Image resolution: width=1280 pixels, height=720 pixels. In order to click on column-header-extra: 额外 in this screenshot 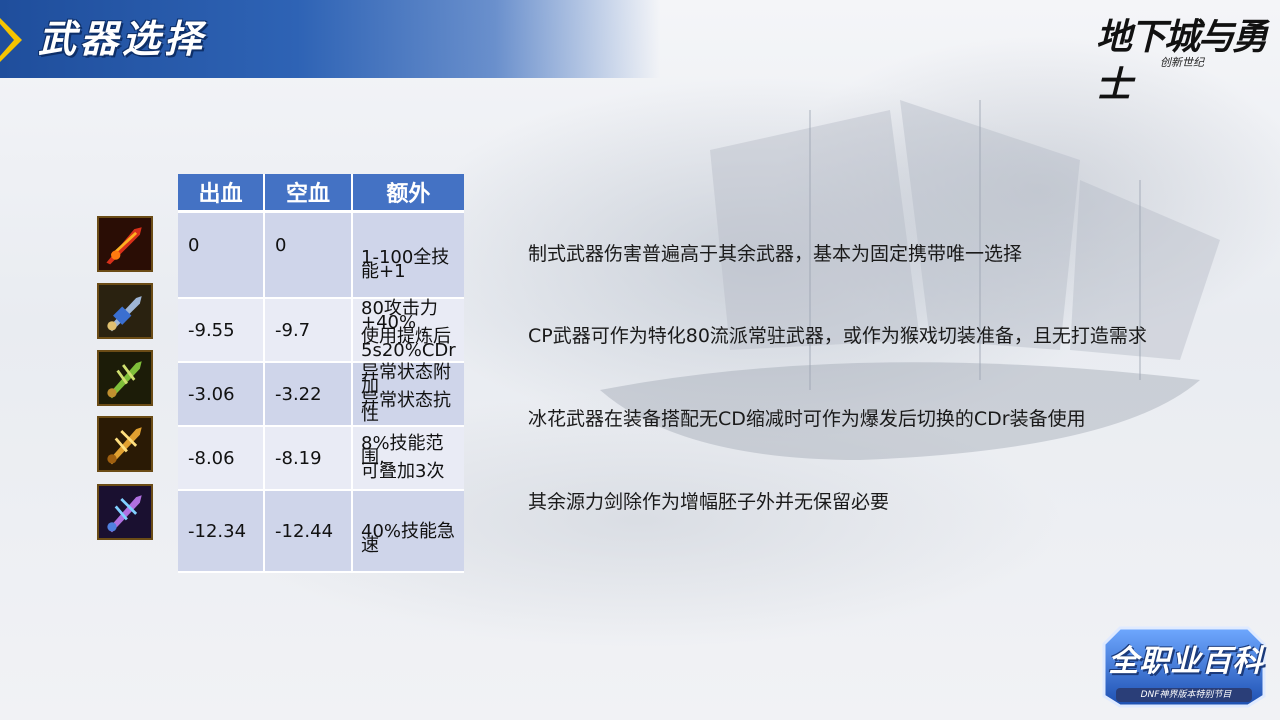, I will do `click(408, 193)`.